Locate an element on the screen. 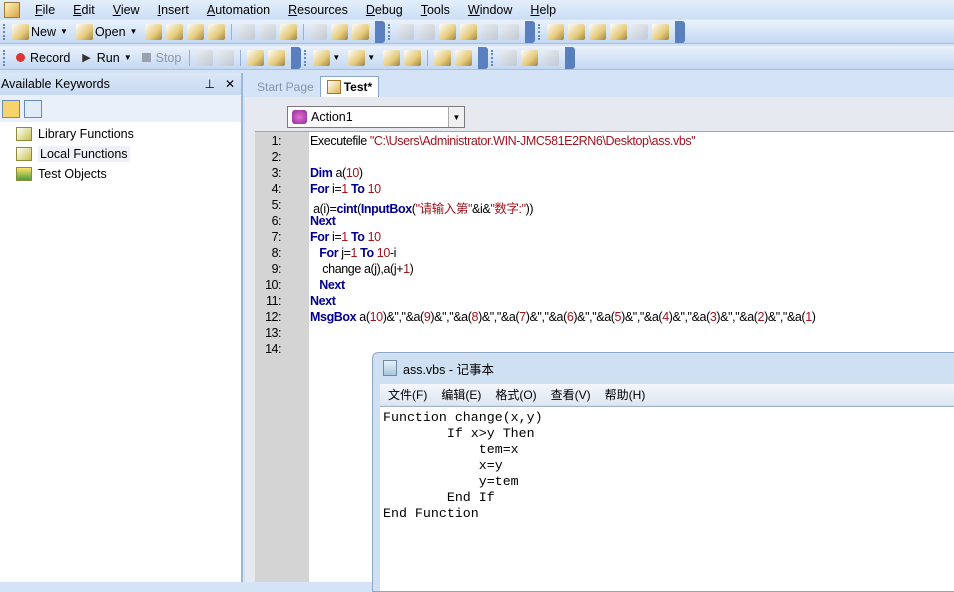 This screenshot has height=592, width=954. notepad-menu-edit: 编辑(E) is located at coordinates (461, 394).